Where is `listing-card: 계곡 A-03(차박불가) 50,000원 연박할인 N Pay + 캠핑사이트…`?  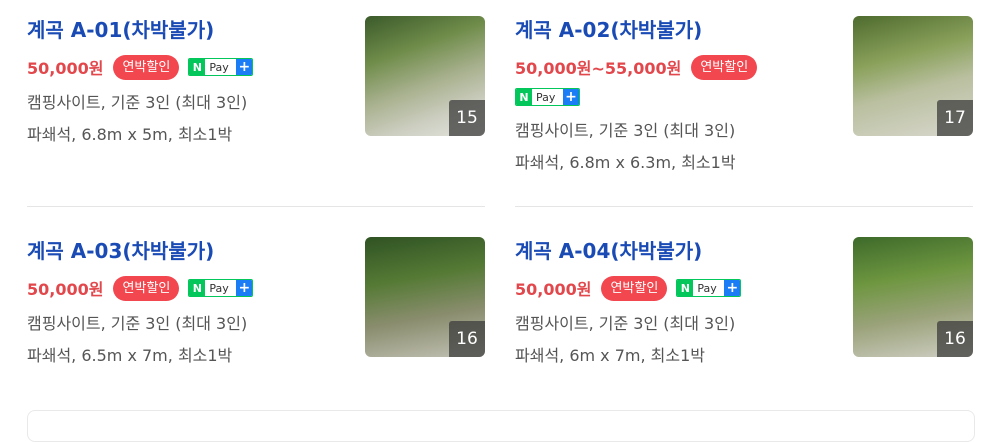 listing-card: 계곡 A-03(차박불가) 50,000원 연박할인 N Pay + 캠핑사이트… is located at coordinates (256, 301).